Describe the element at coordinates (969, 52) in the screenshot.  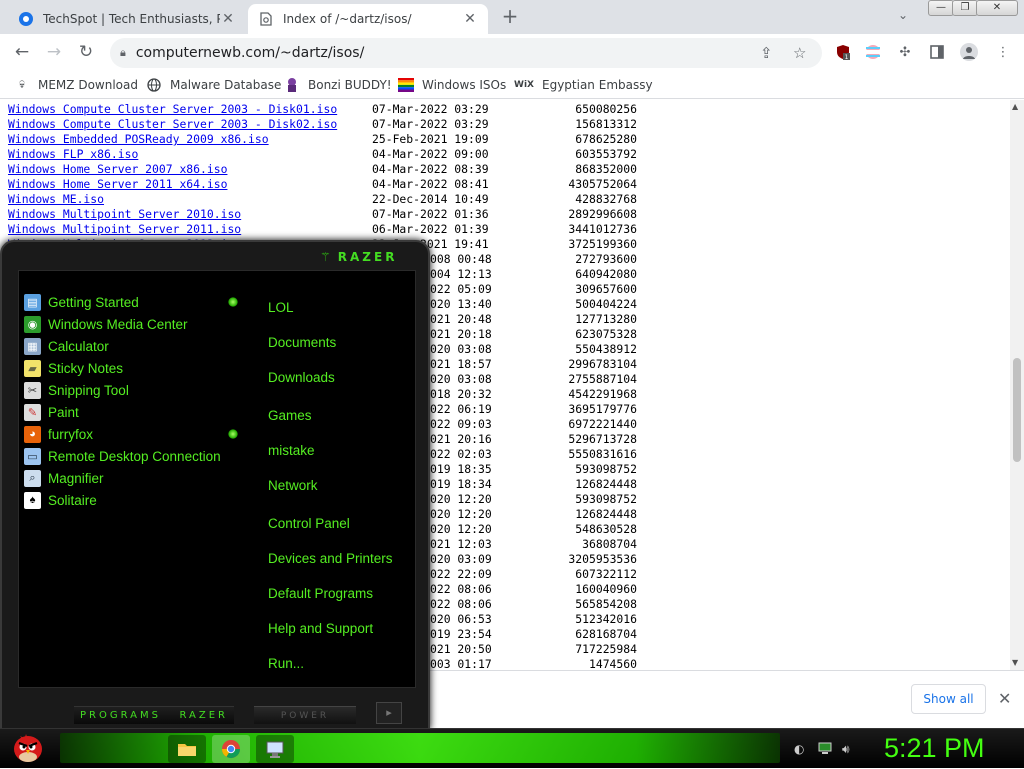
I see `profile-avatar-icon` at that location.